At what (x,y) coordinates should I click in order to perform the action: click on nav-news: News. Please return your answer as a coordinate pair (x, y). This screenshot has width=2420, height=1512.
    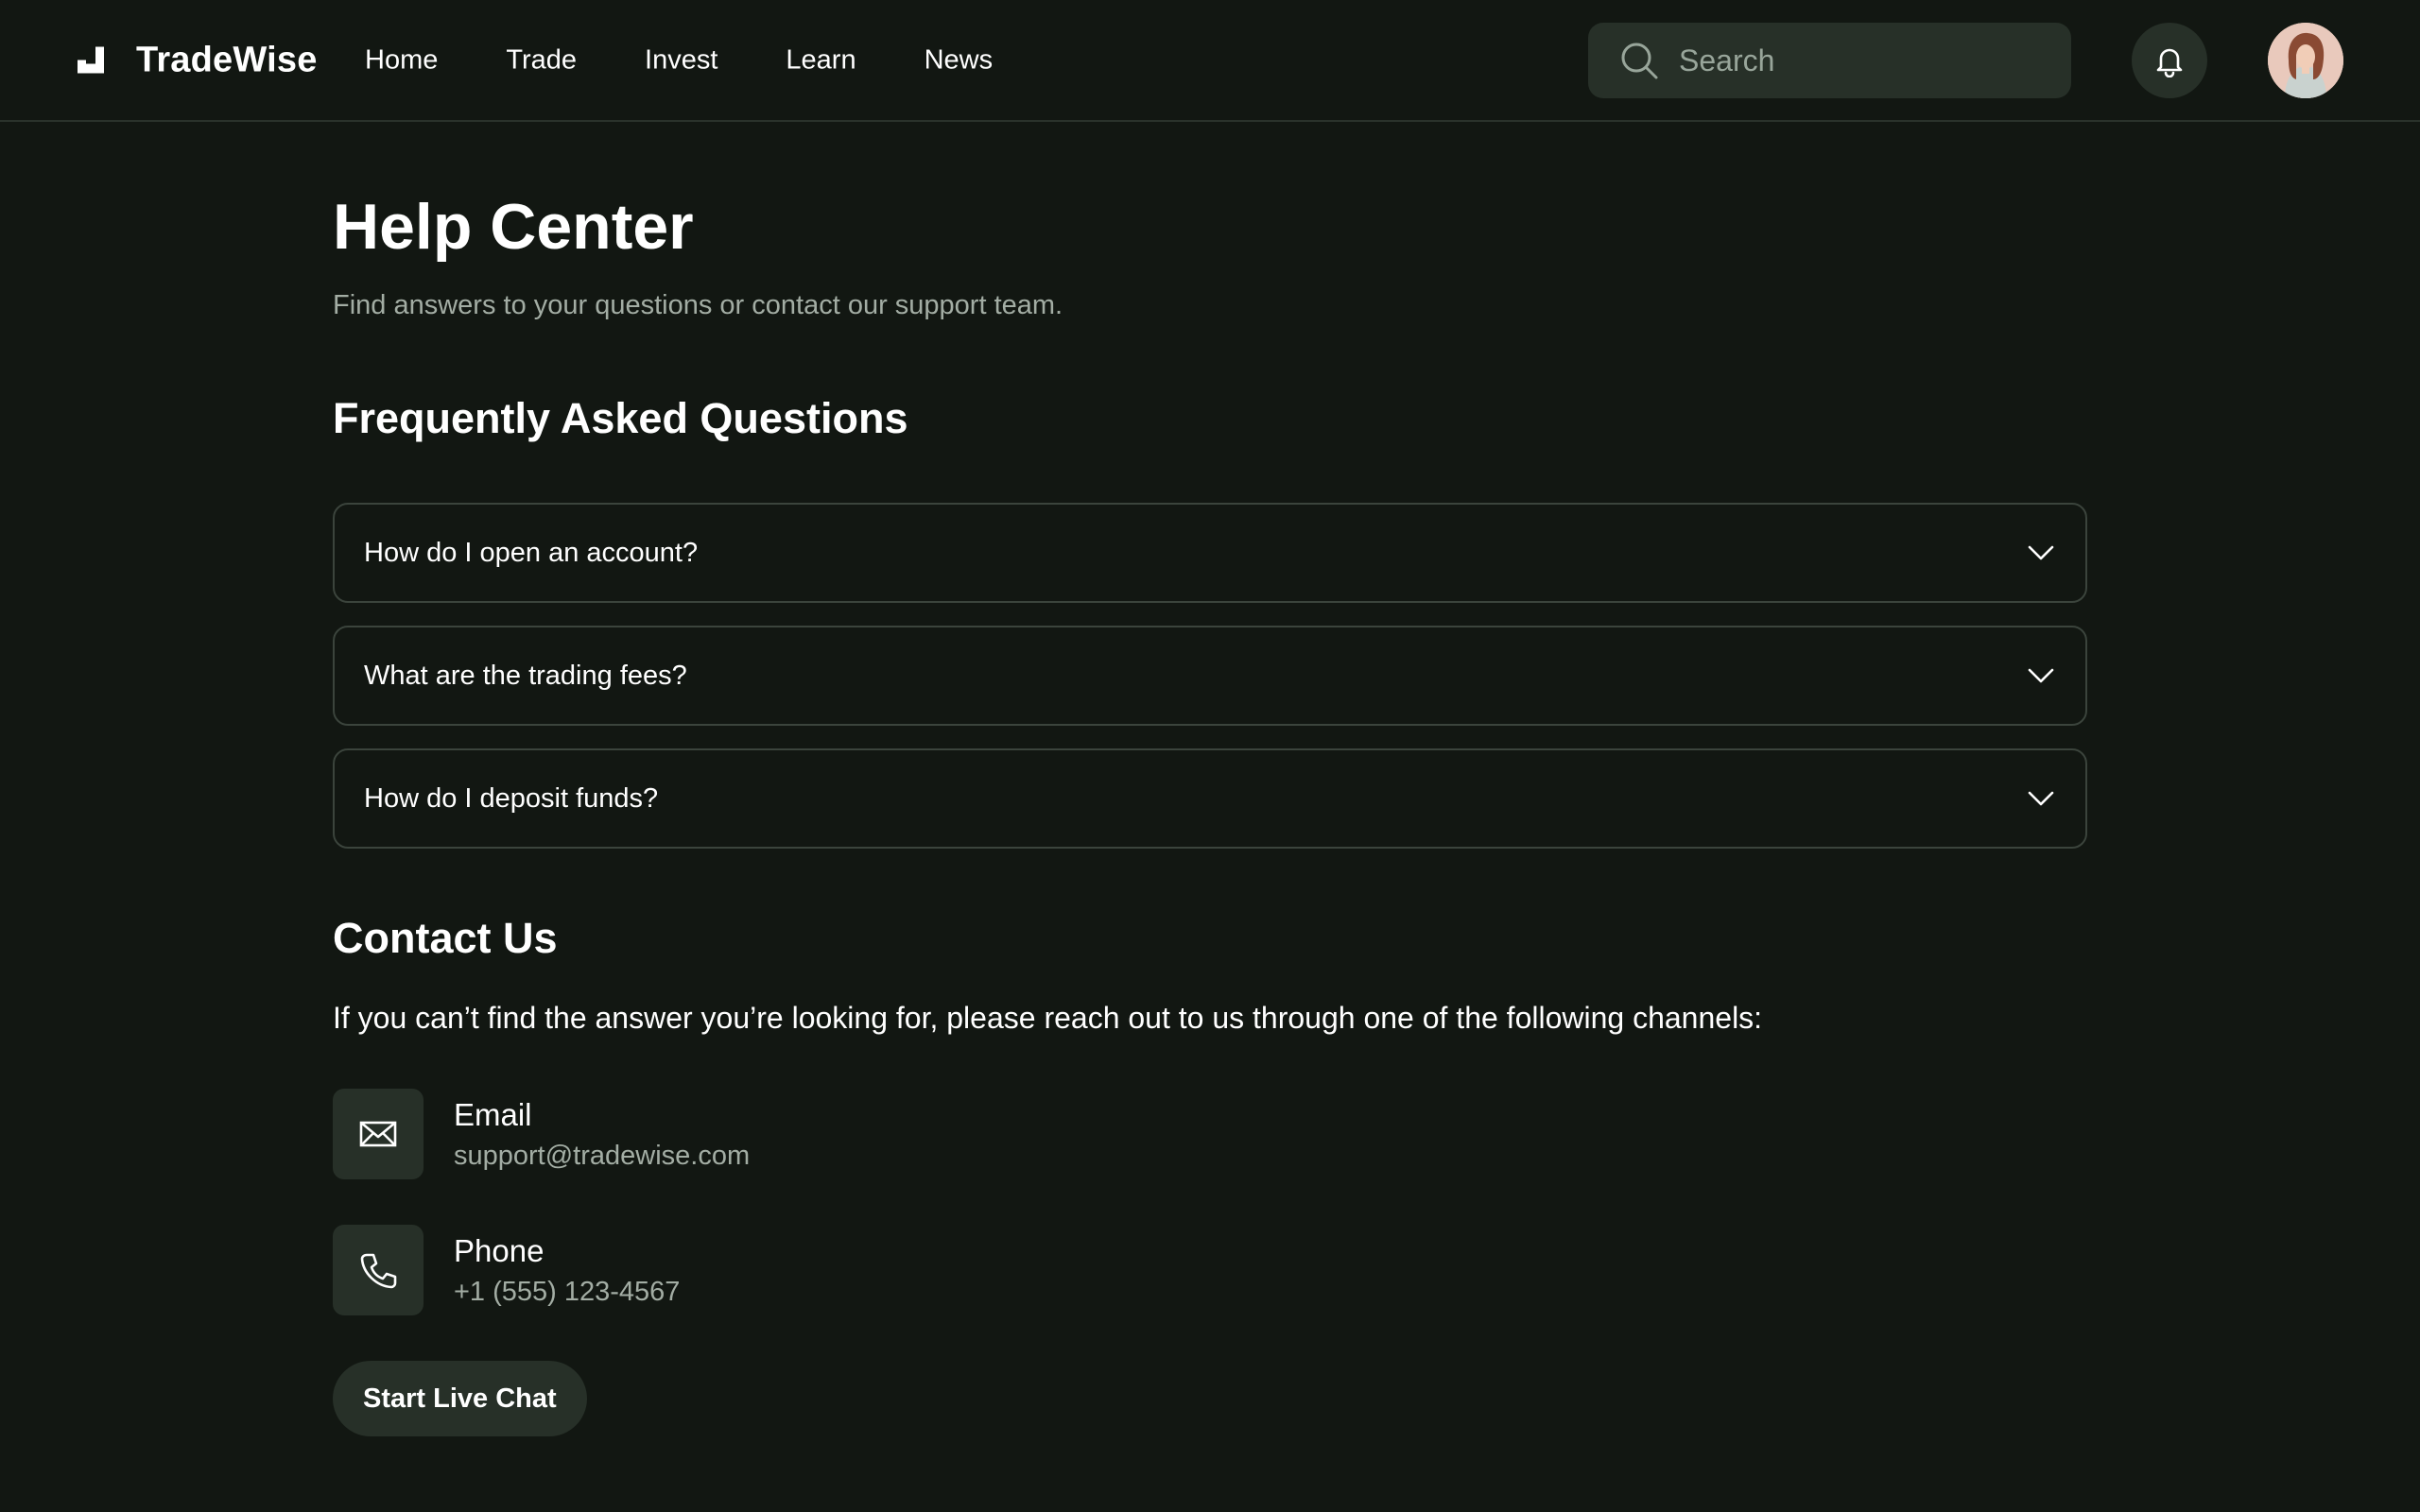
    Looking at the image, I should click on (959, 60).